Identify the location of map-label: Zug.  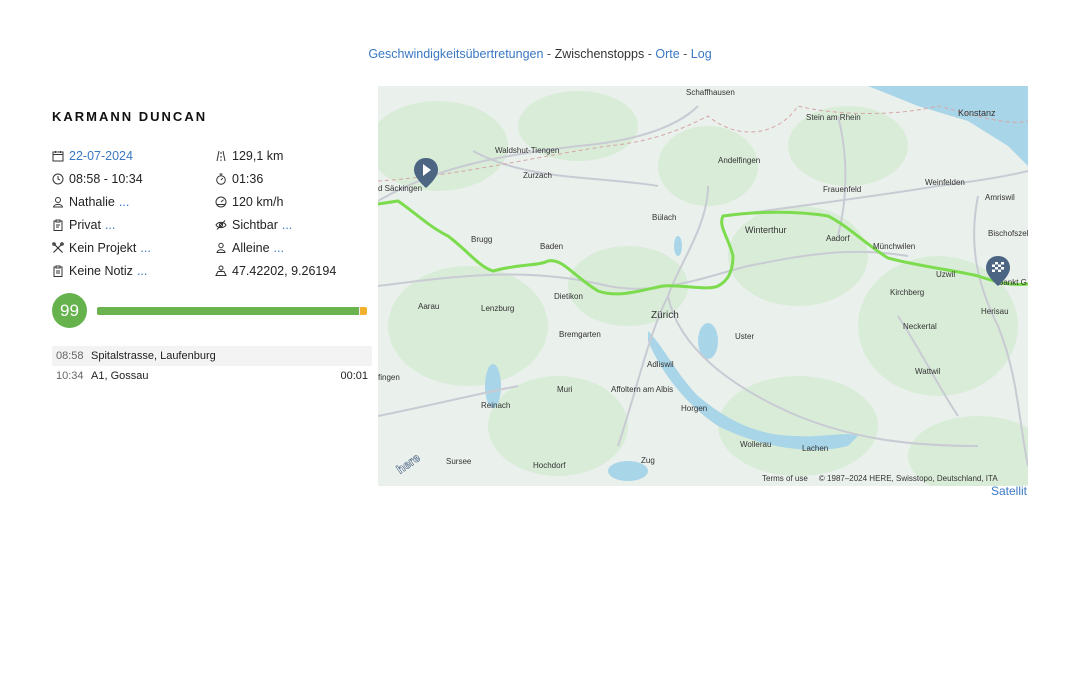
(648, 460).